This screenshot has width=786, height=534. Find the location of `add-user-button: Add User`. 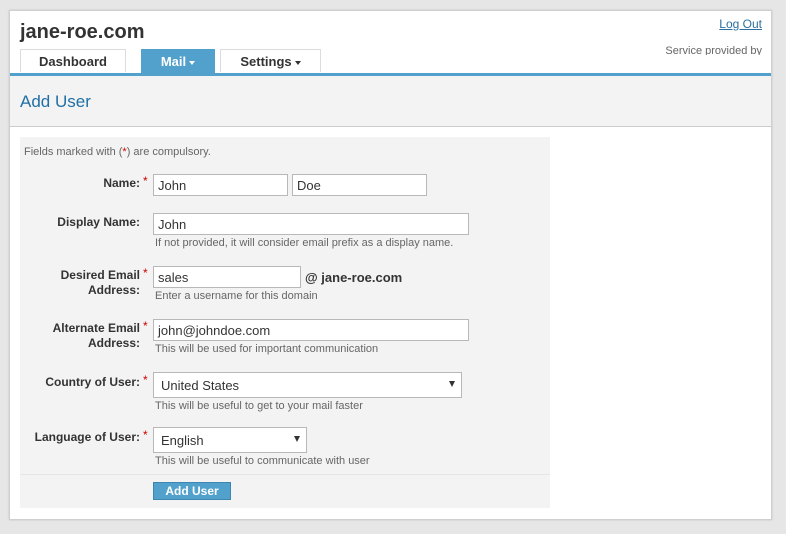

add-user-button: Add User is located at coordinates (192, 491).